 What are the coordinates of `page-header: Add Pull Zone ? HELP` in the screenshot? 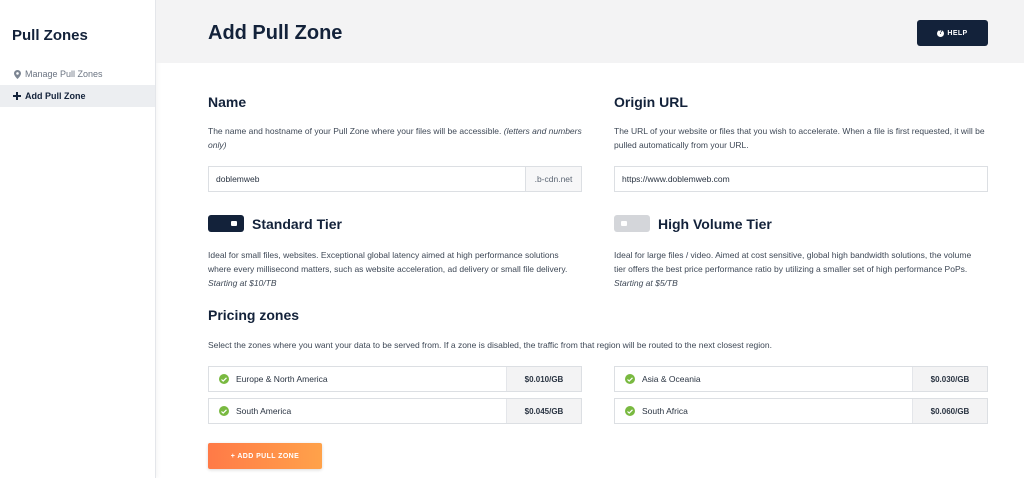 It's located at (590, 31).